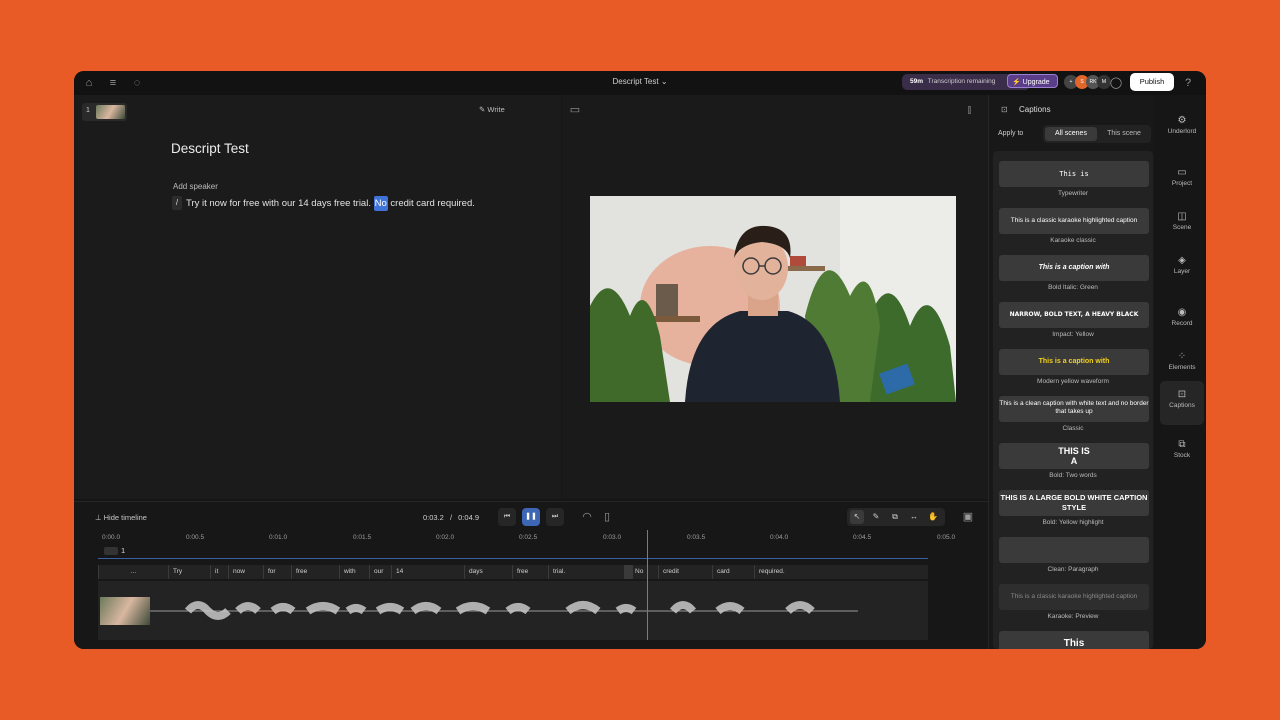 This screenshot has height=720, width=1280. What do you see at coordinates (1182, 172) in the screenshot?
I see `folder-icon: ▭` at bounding box center [1182, 172].